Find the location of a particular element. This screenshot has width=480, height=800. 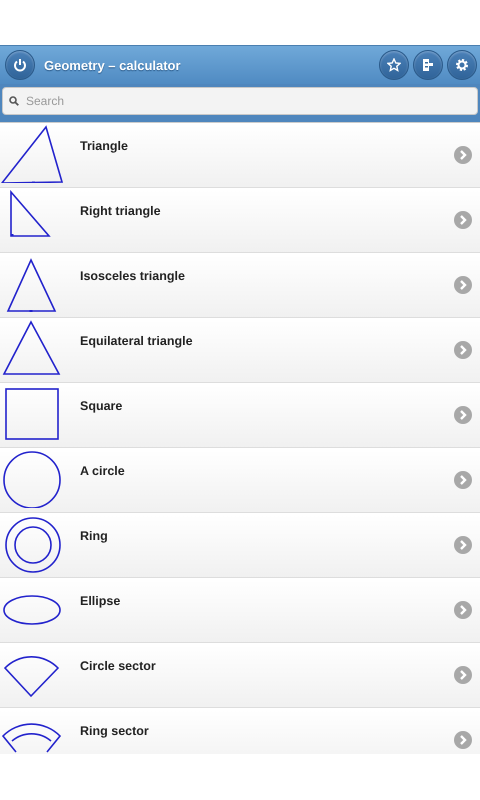

power-button is located at coordinates (20, 65).